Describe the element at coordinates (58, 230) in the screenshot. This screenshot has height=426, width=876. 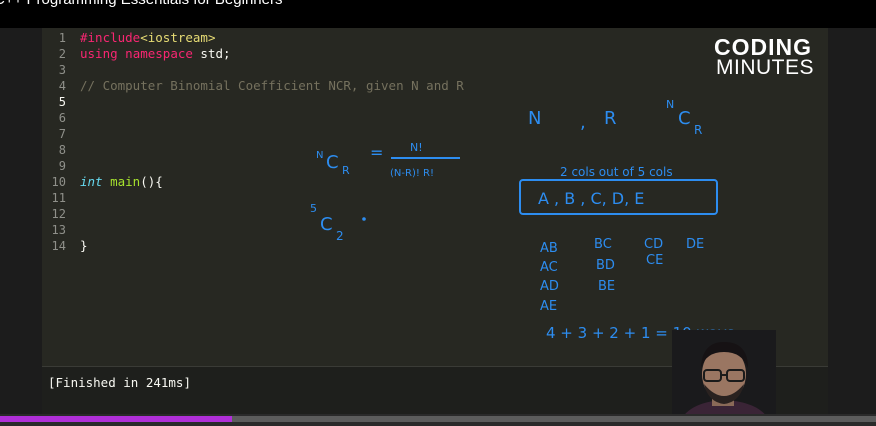
I see `line-number: 13` at that location.